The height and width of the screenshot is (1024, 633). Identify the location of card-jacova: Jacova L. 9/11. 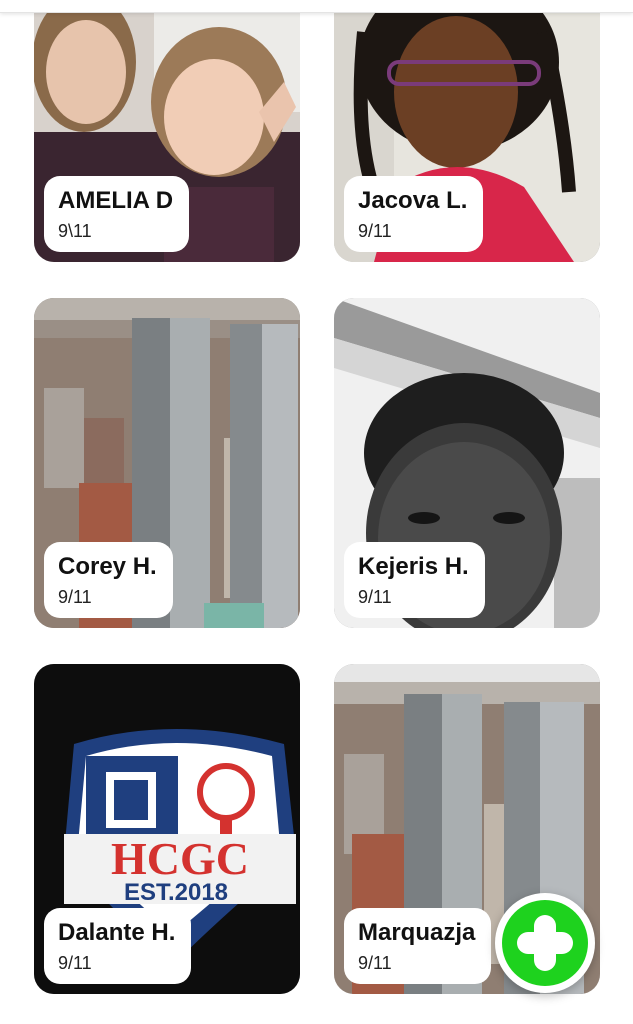
(467, 131).